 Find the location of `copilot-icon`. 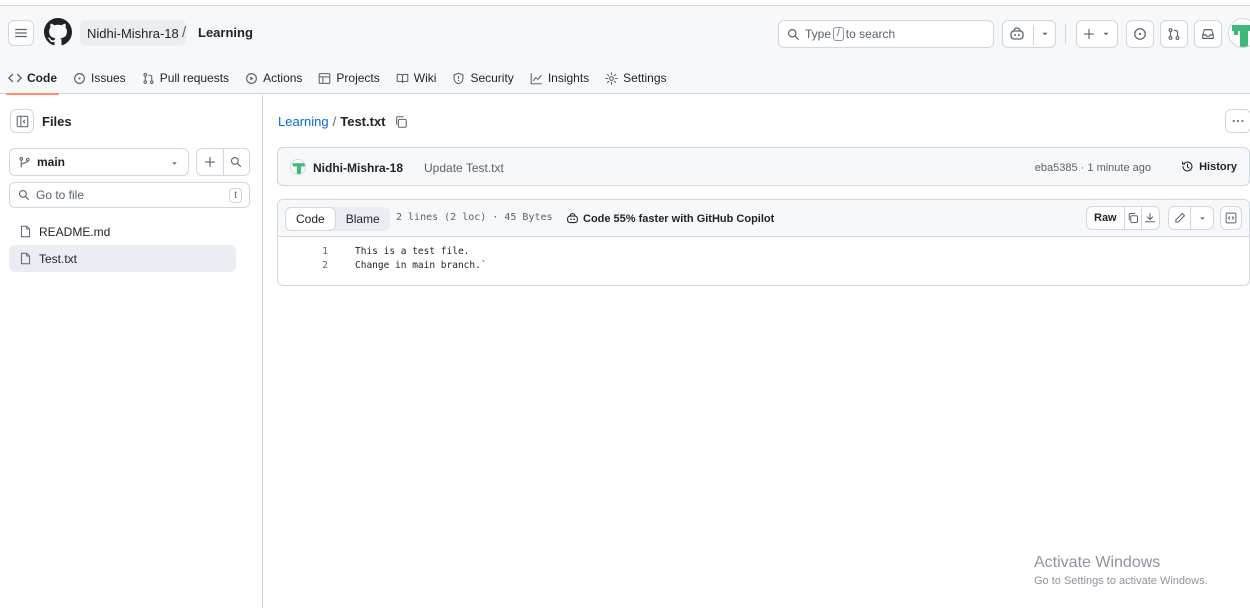

copilot-icon is located at coordinates (1017, 33).